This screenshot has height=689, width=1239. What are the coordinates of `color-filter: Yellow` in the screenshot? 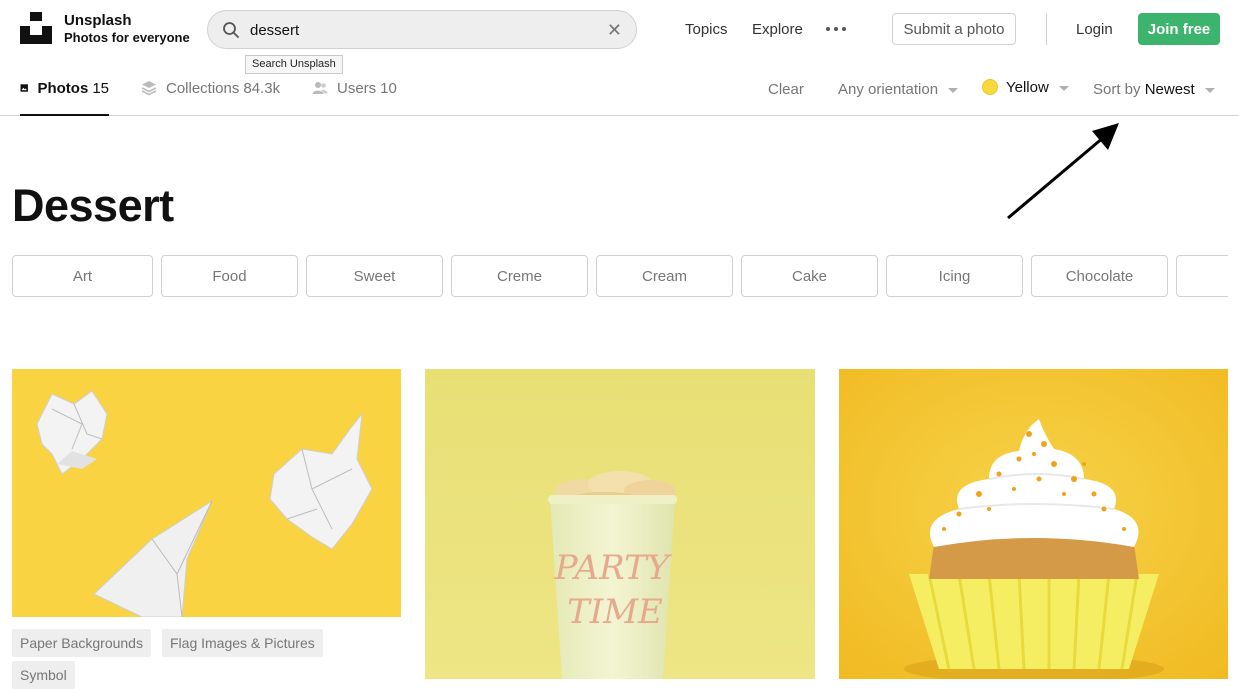 It's located at (1025, 87).